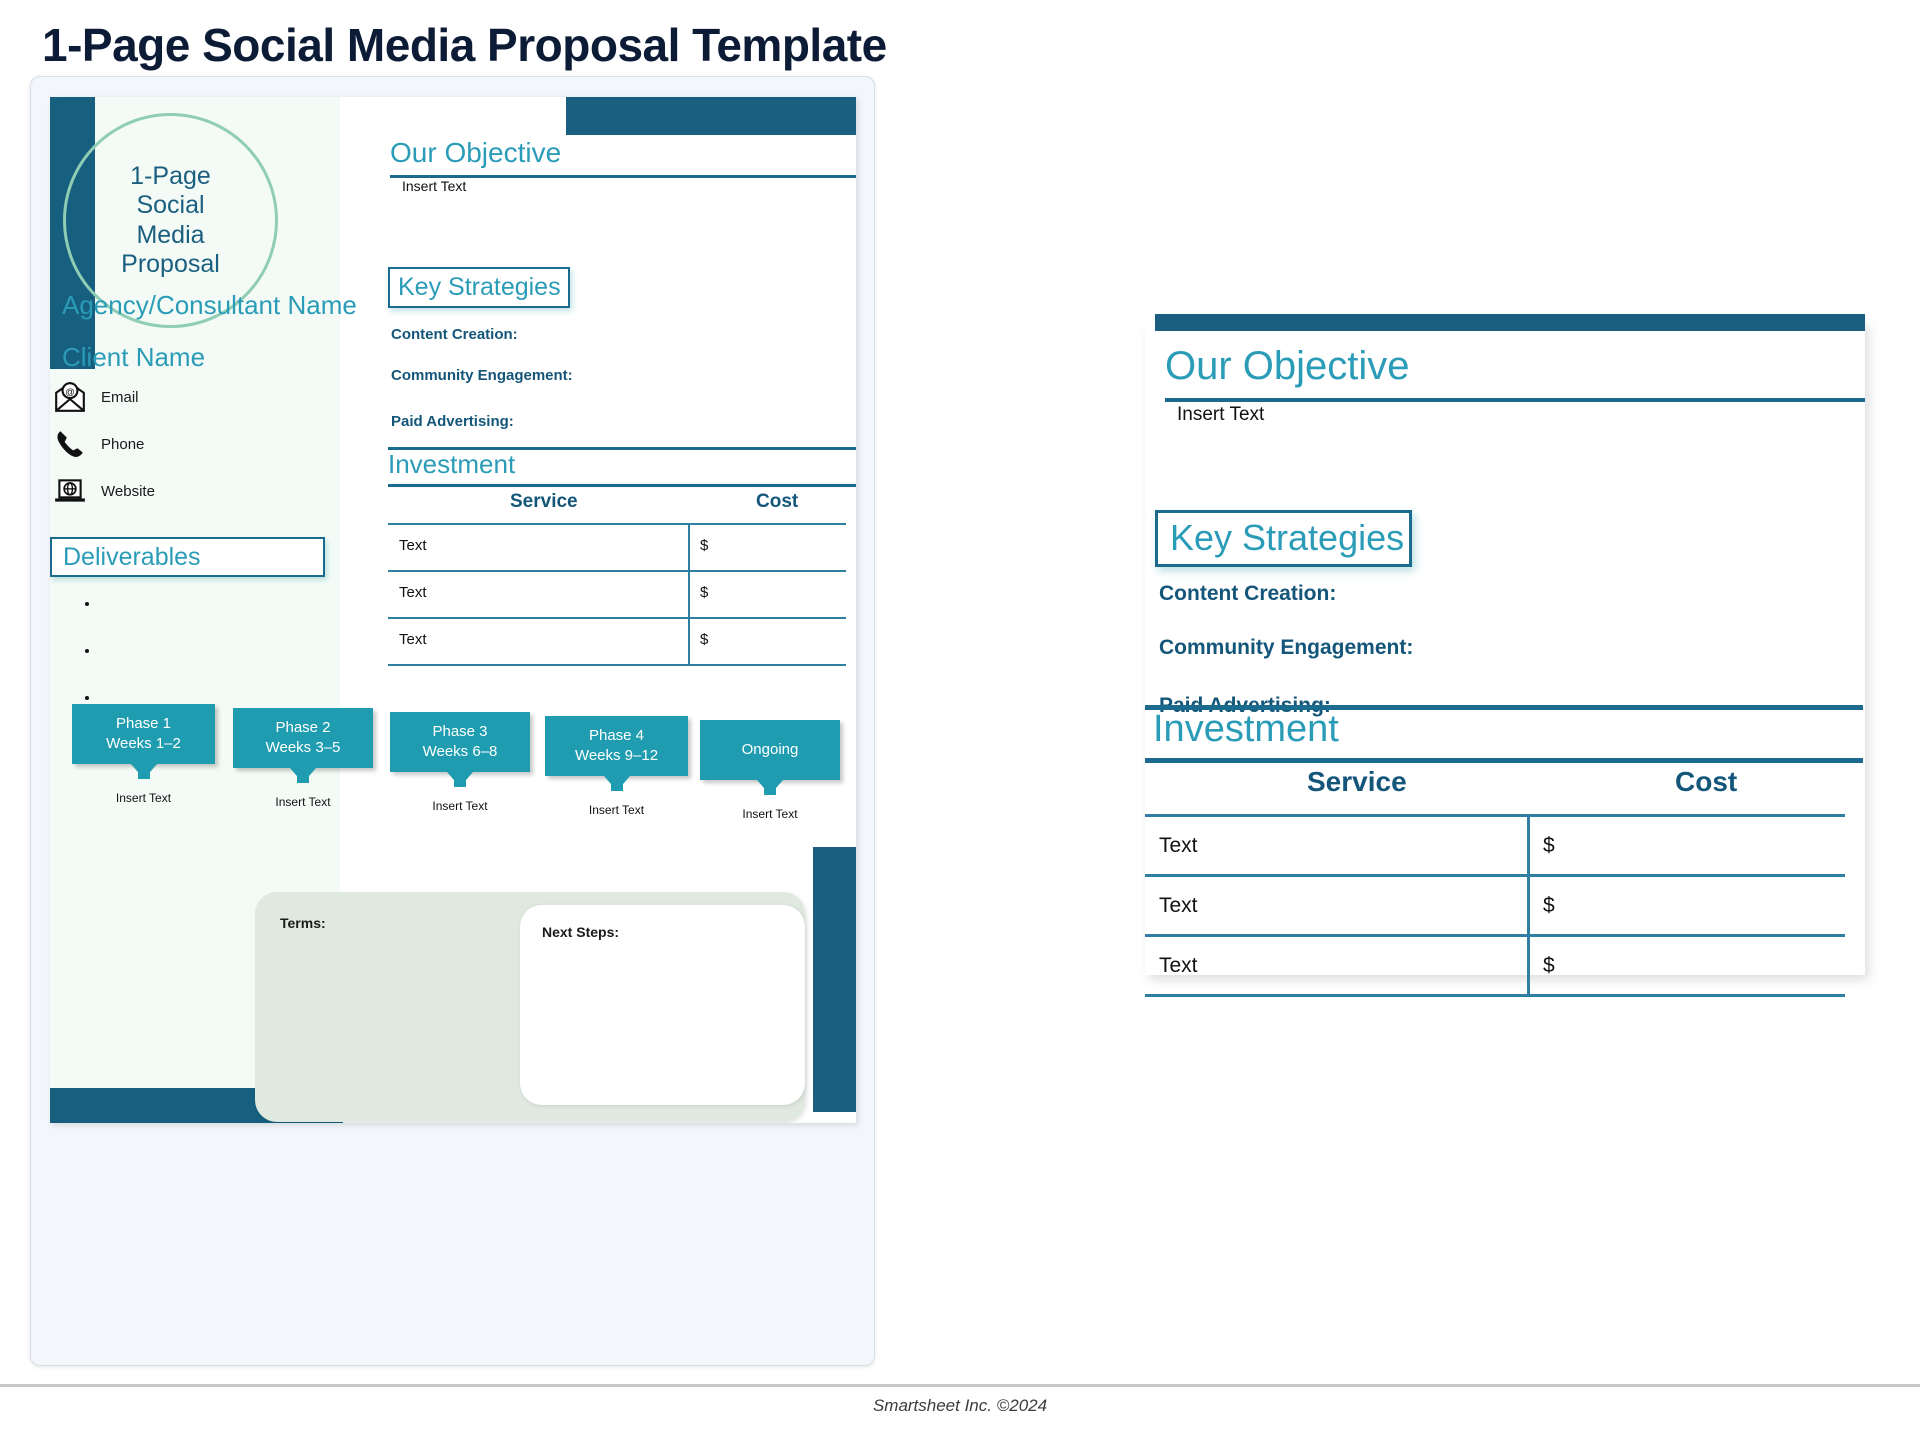 Image resolution: width=1920 pixels, height=1440 pixels. Describe the element at coordinates (770, 787) in the screenshot. I see `phase-ongoing-arrow-icon` at that location.